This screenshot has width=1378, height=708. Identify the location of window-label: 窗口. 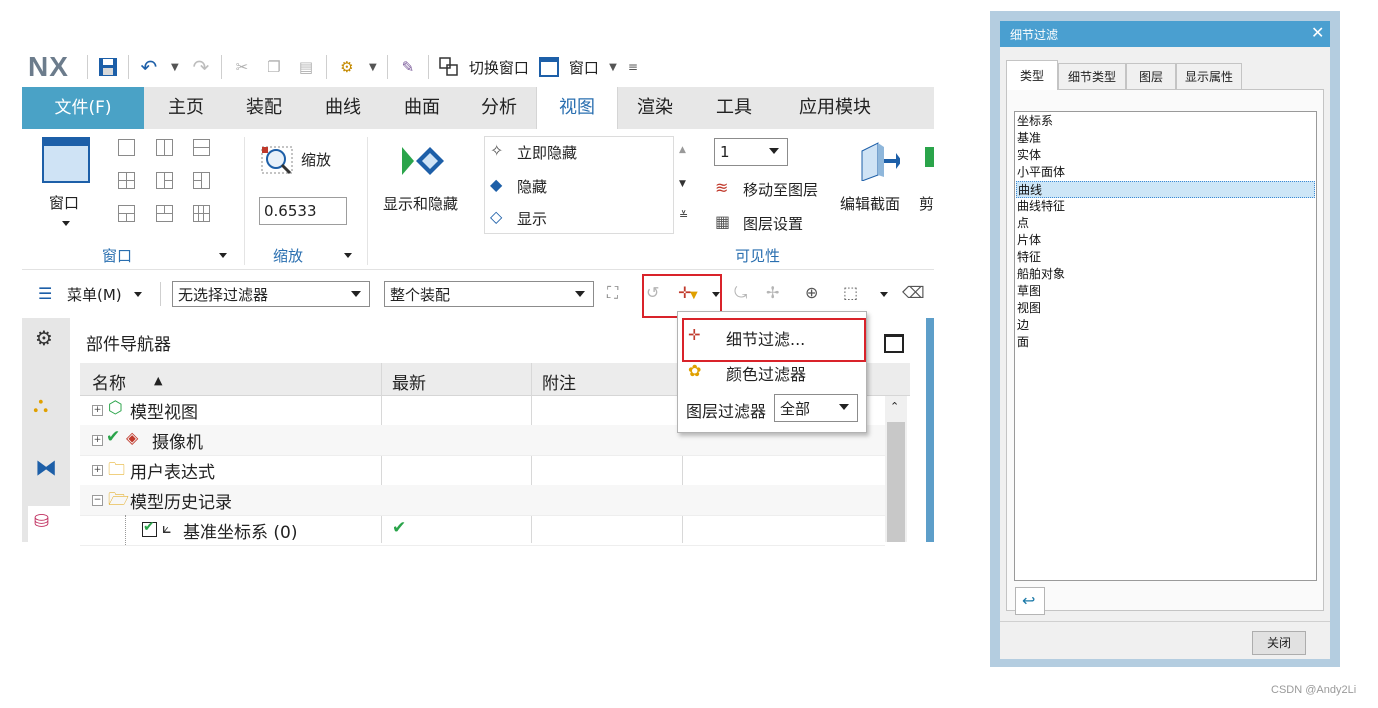
(584, 67).